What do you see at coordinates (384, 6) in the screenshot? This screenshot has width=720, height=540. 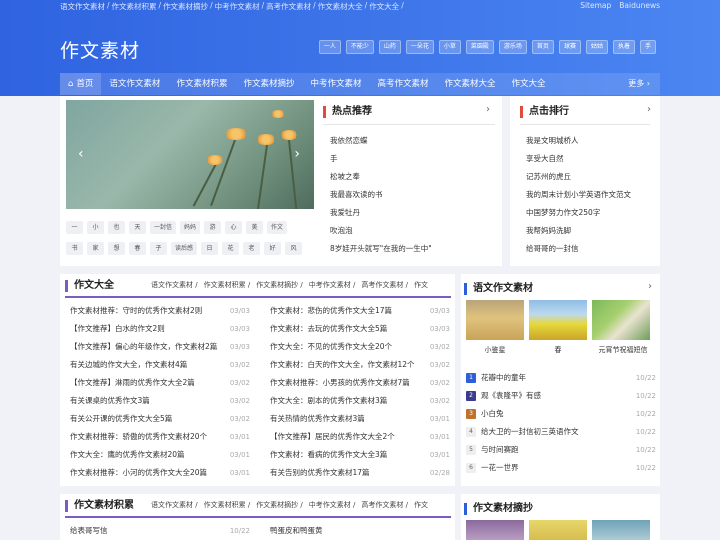 I see `crumb-link: 作文大全` at bounding box center [384, 6].